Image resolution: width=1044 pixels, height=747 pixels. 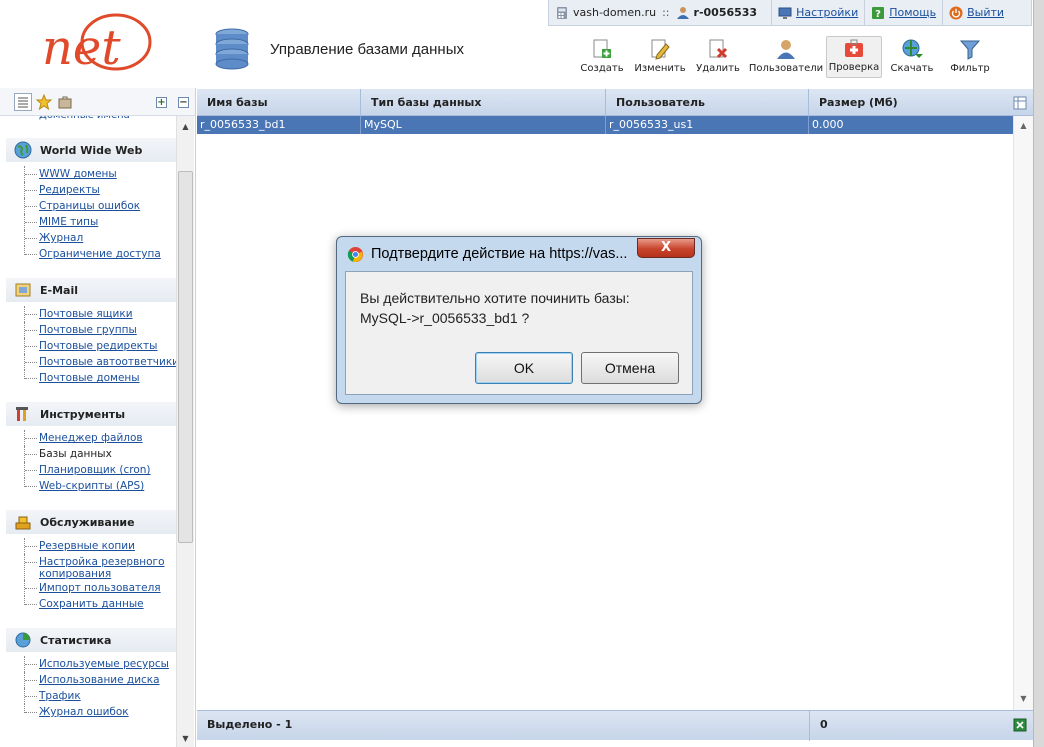 What do you see at coordinates (682, 12) in the screenshot?
I see `user-icon` at bounding box center [682, 12].